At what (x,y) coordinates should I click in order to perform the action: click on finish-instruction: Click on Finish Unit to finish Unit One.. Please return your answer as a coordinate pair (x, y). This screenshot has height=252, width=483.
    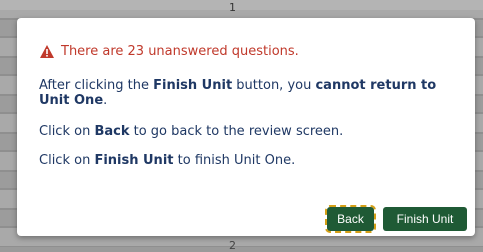
    Looking at the image, I should click on (249, 160).